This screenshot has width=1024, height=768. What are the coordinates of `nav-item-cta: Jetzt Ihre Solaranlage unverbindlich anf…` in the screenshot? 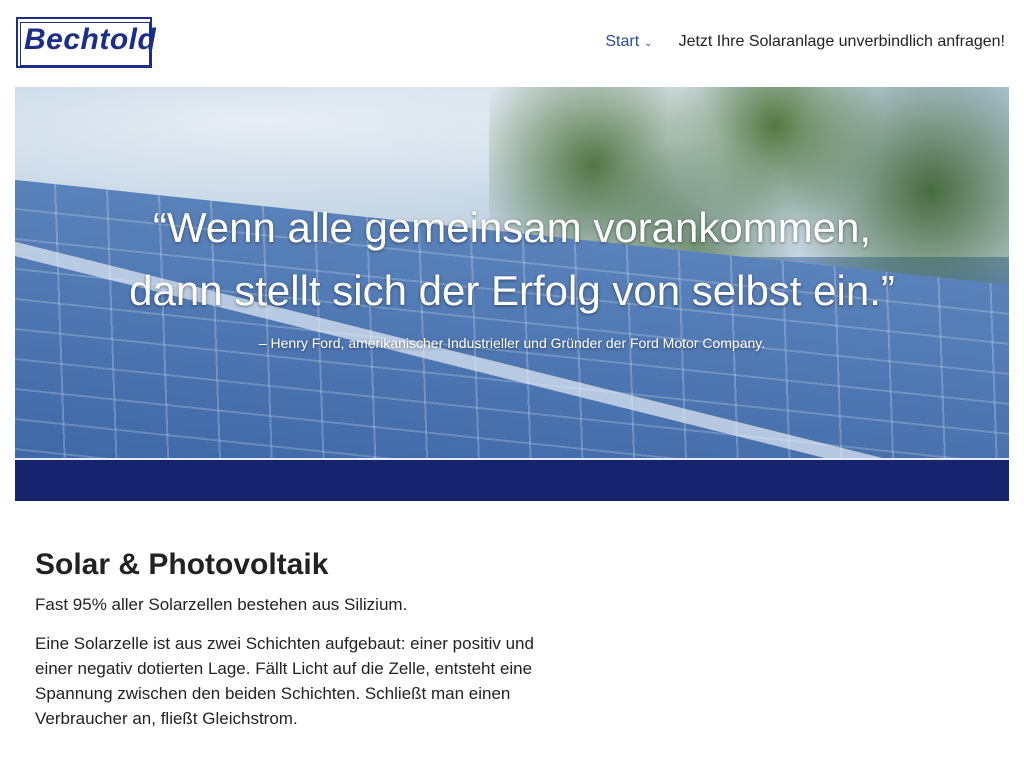 It's located at (842, 42).